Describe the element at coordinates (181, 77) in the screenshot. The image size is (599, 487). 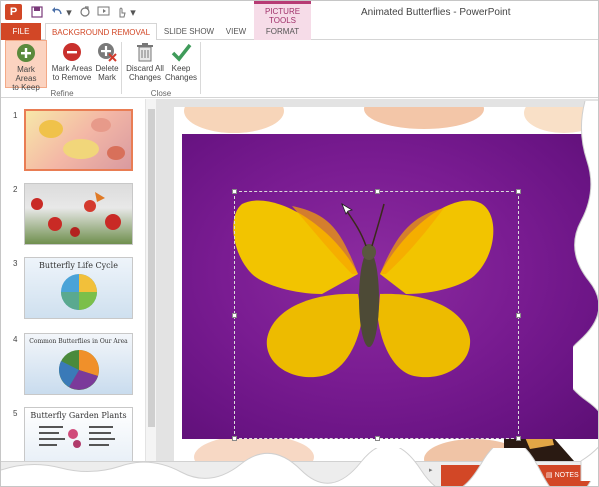
I see `keep-changes-label-2: Changes` at that location.